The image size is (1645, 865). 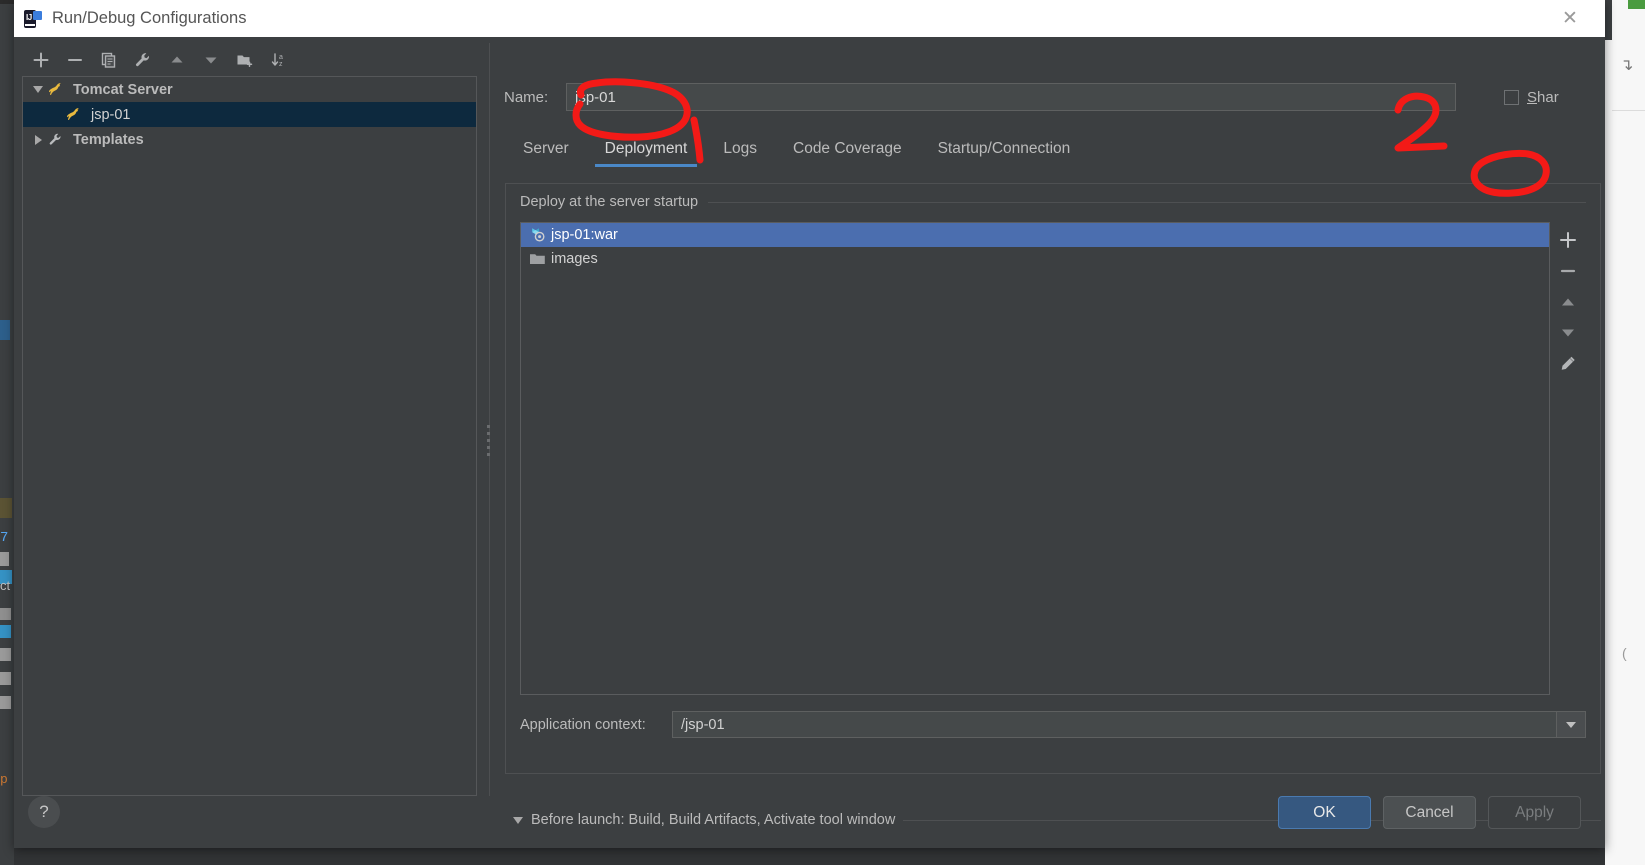 I want to click on name-label: Name:, so click(x=526, y=97).